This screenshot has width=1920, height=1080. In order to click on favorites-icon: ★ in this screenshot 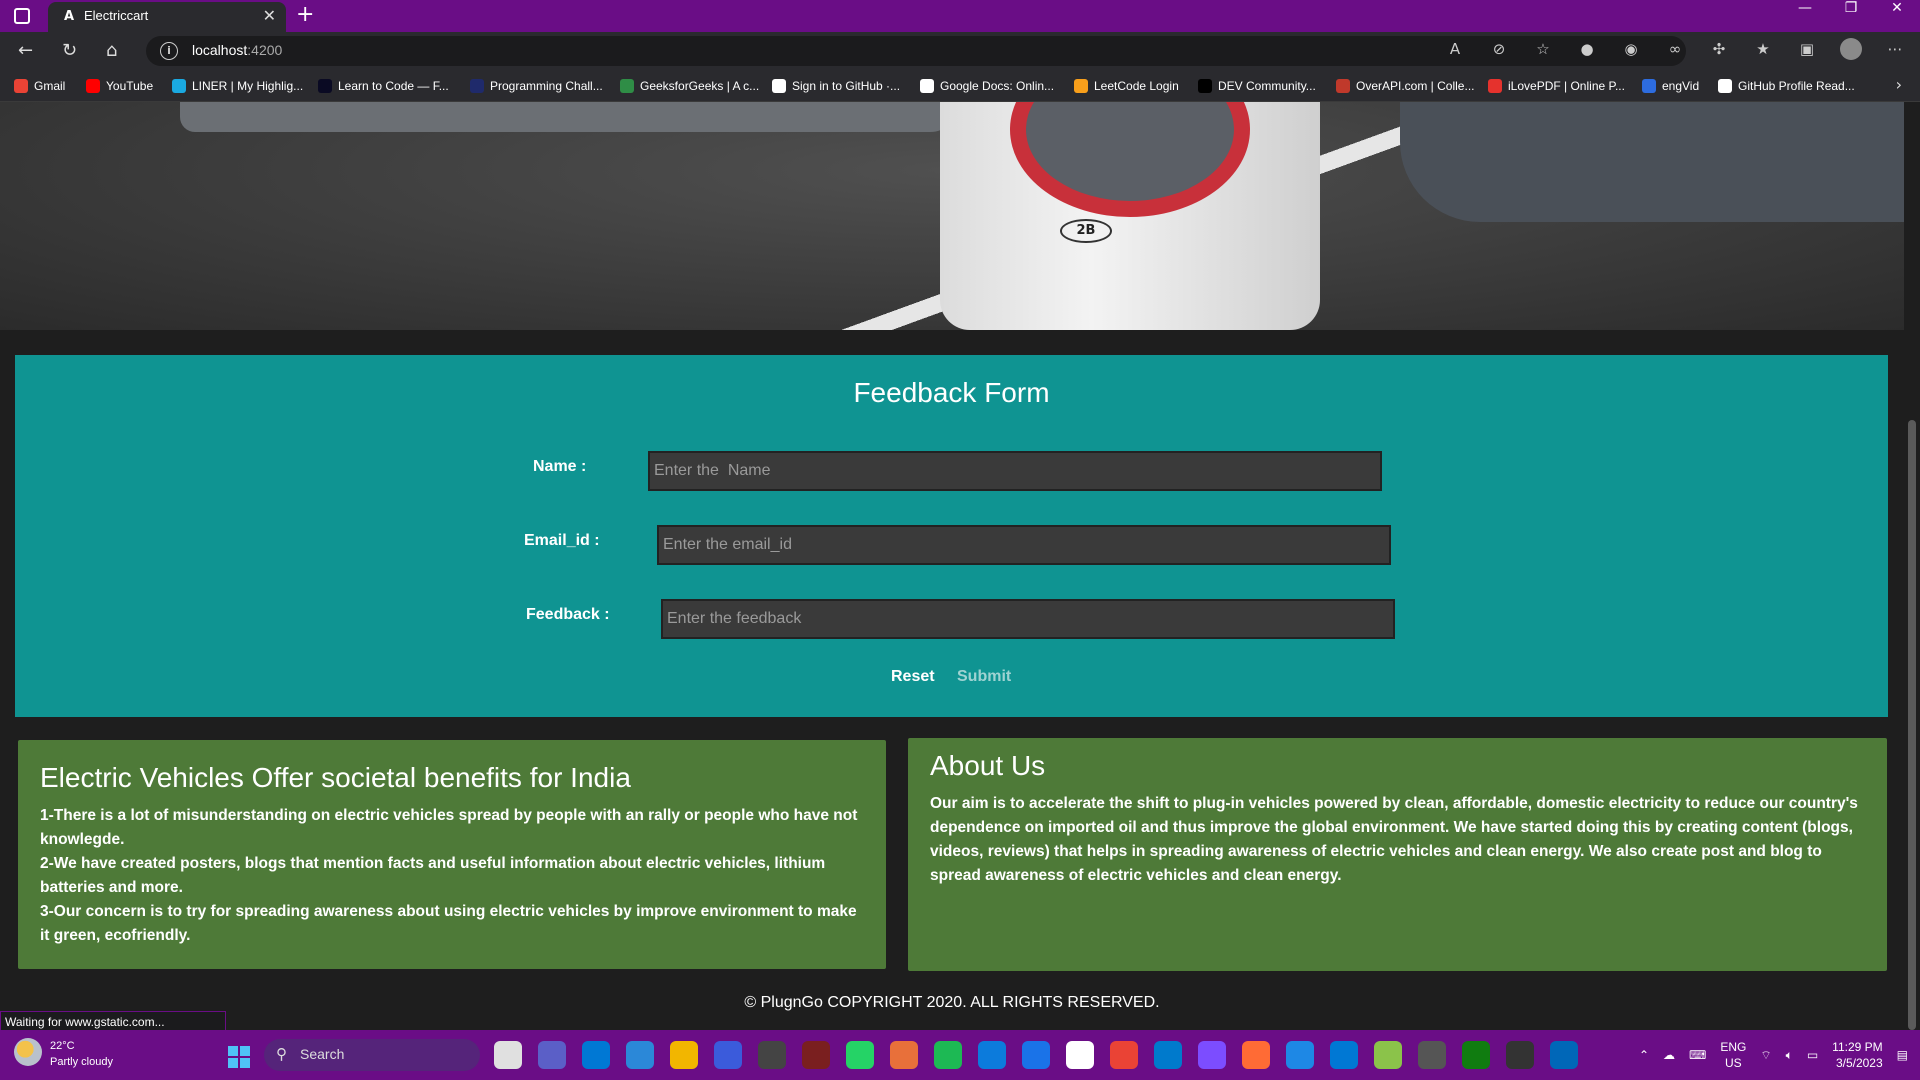, I will do `click(1763, 49)`.